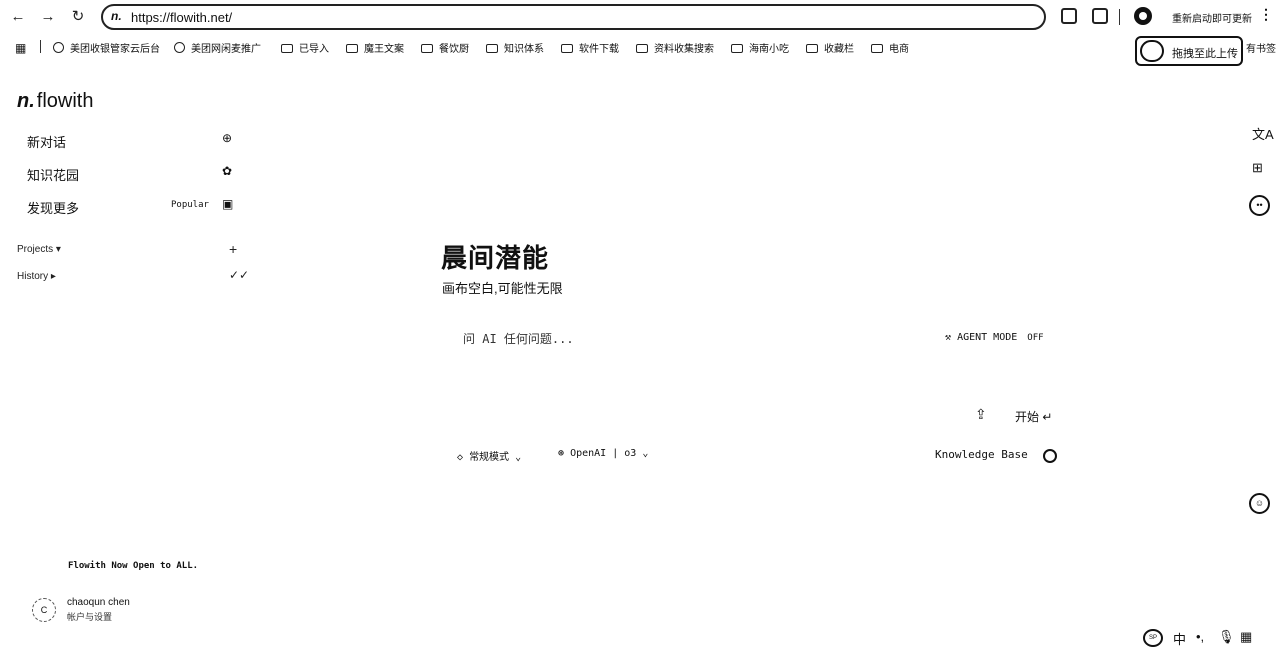 The width and height of the screenshot is (1280, 647). What do you see at coordinates (228, 204) in the screenshot?
I see `bag-icon: ▣` at bounding box center [228, 204].